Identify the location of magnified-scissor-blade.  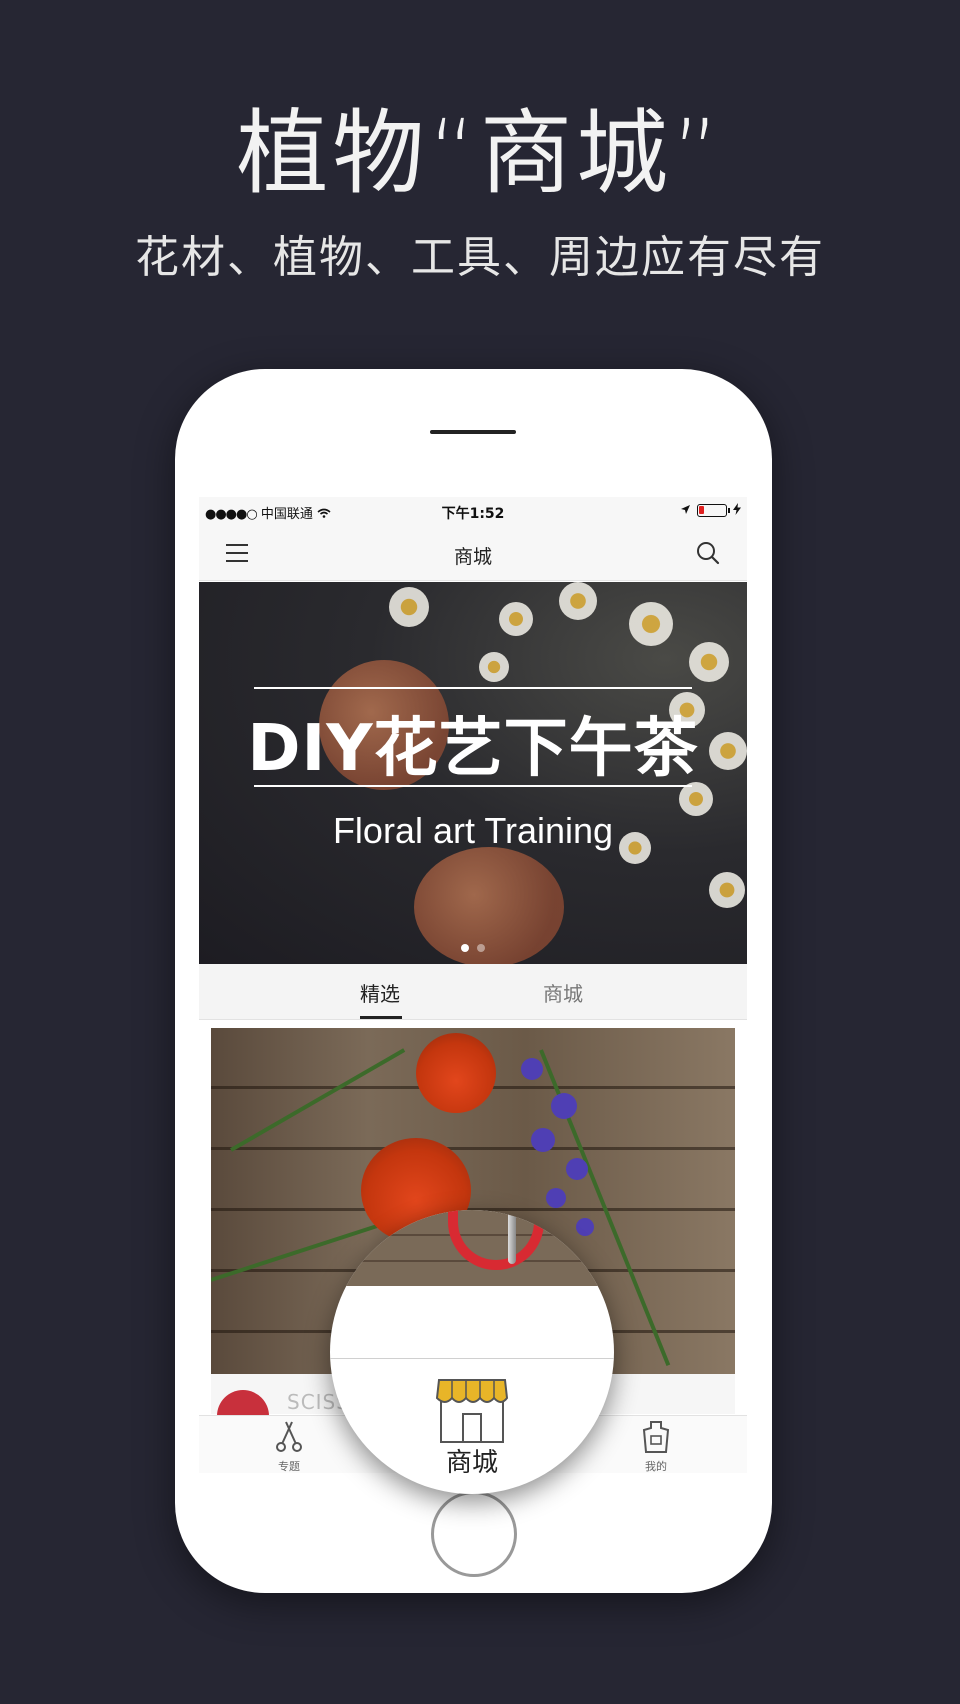
(512, 1237).